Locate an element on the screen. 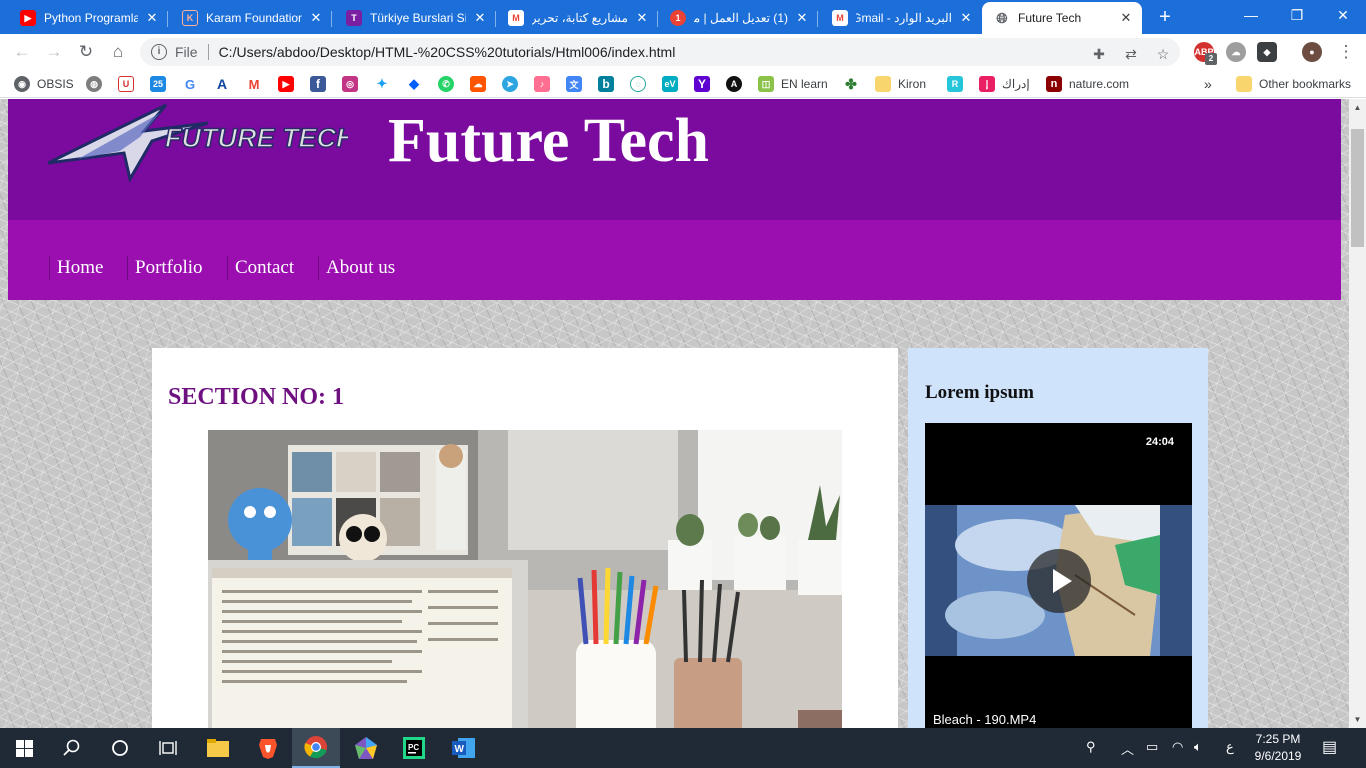  bookmarks-overflow-button: » is located at coordinates (1208, 84).